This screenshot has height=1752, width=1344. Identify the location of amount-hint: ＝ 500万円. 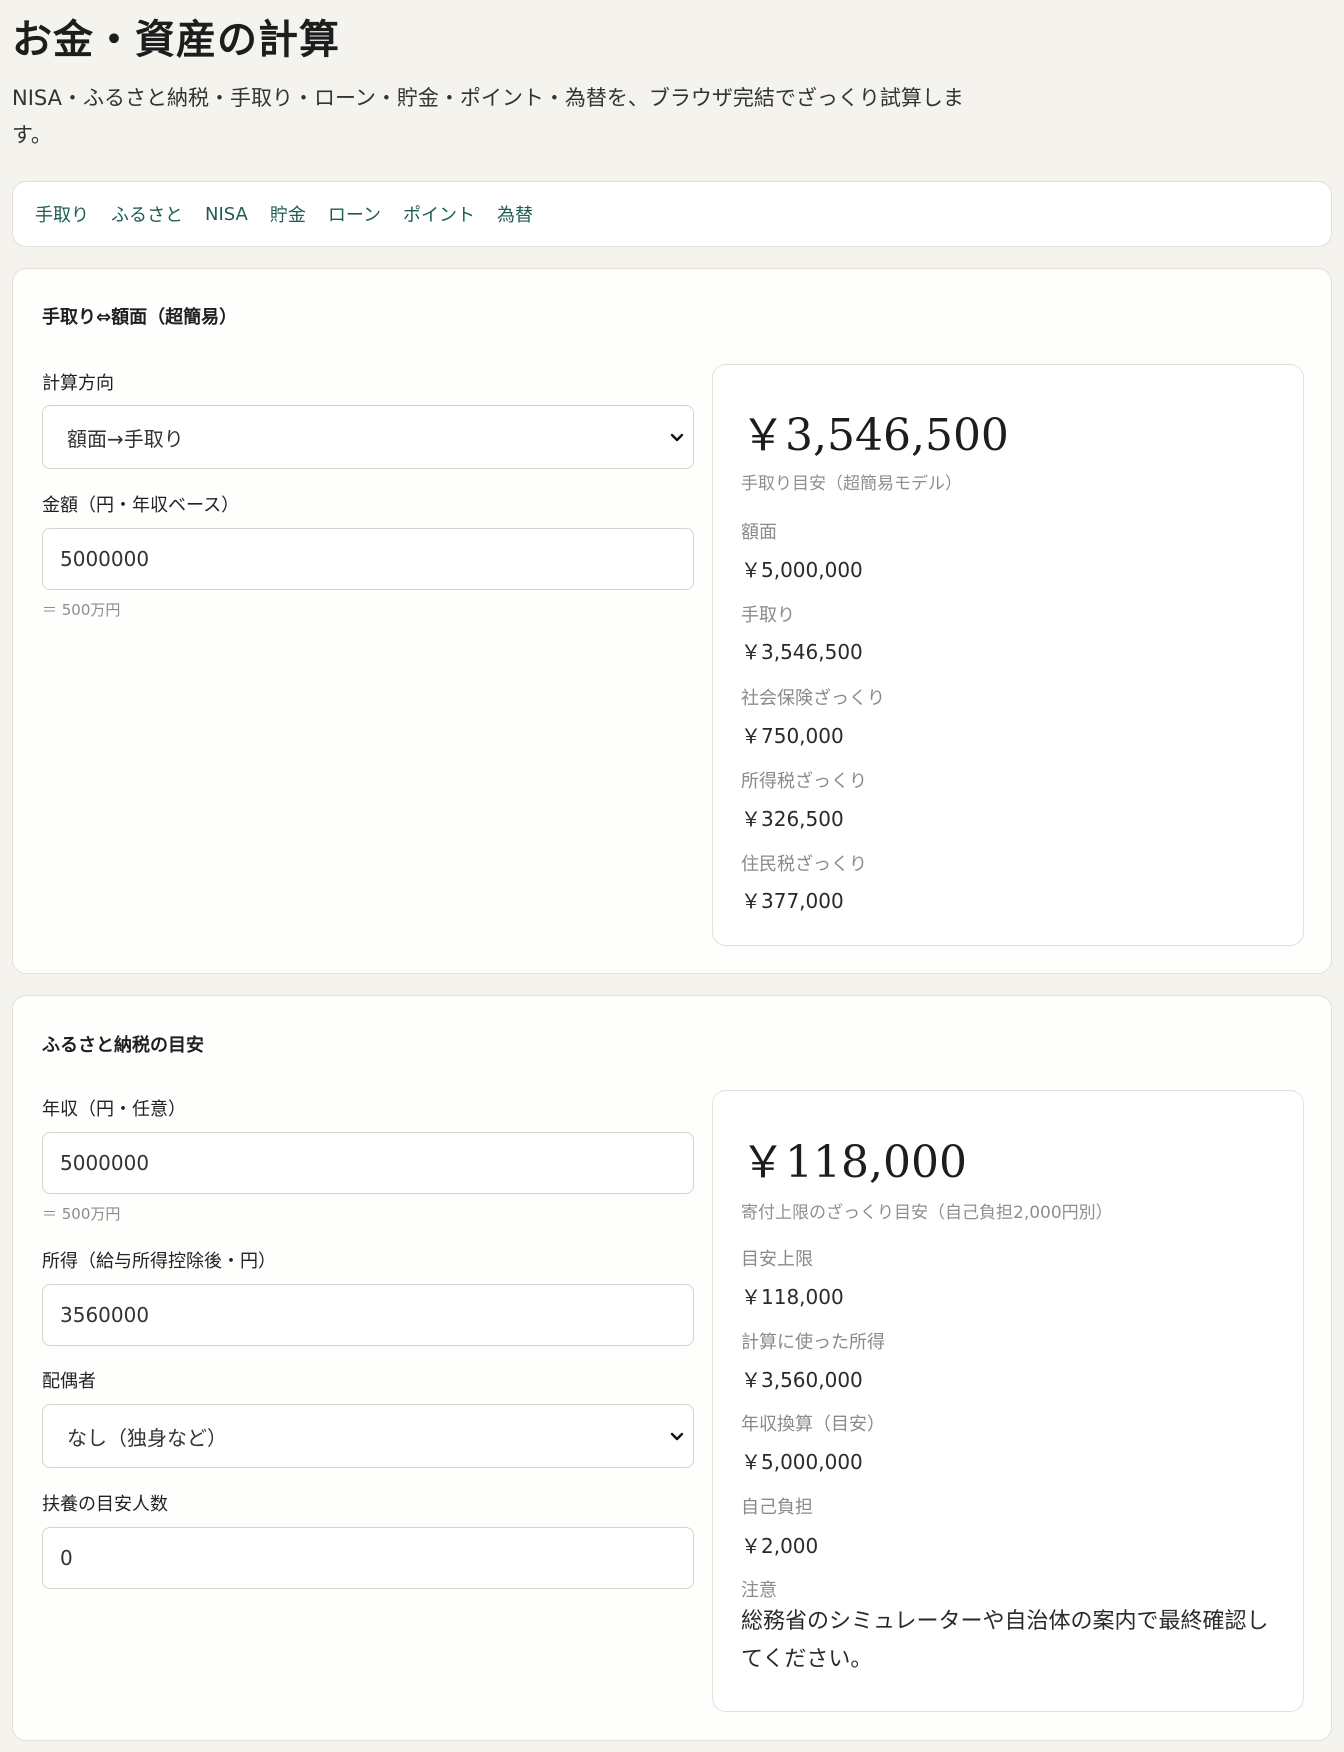
(81, 610).